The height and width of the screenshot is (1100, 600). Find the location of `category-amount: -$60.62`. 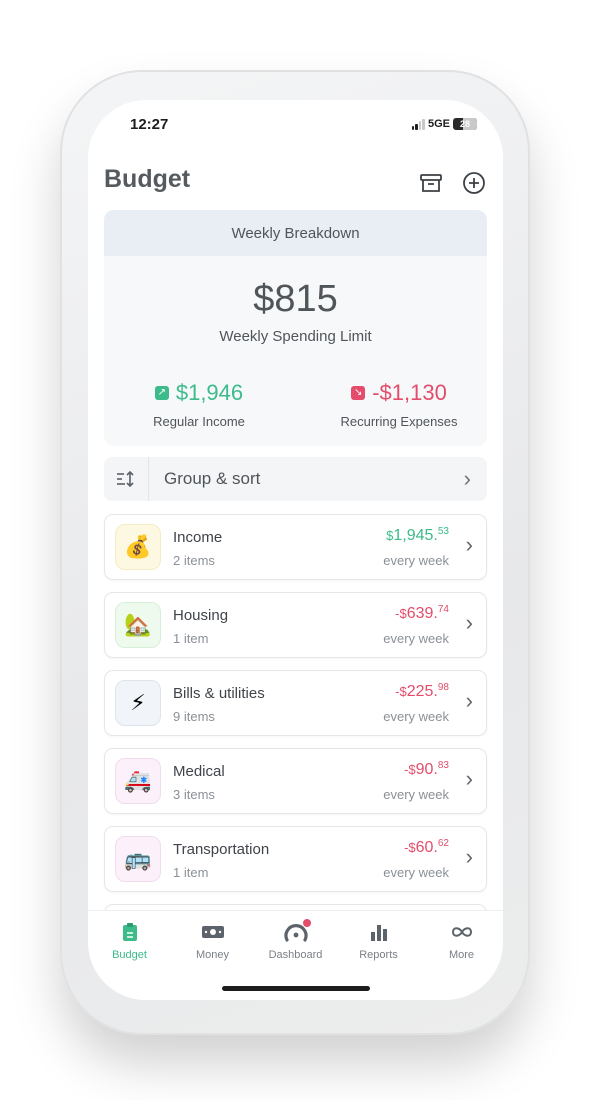

category-amount: -$60.62 is located at coordinates (426, 847).